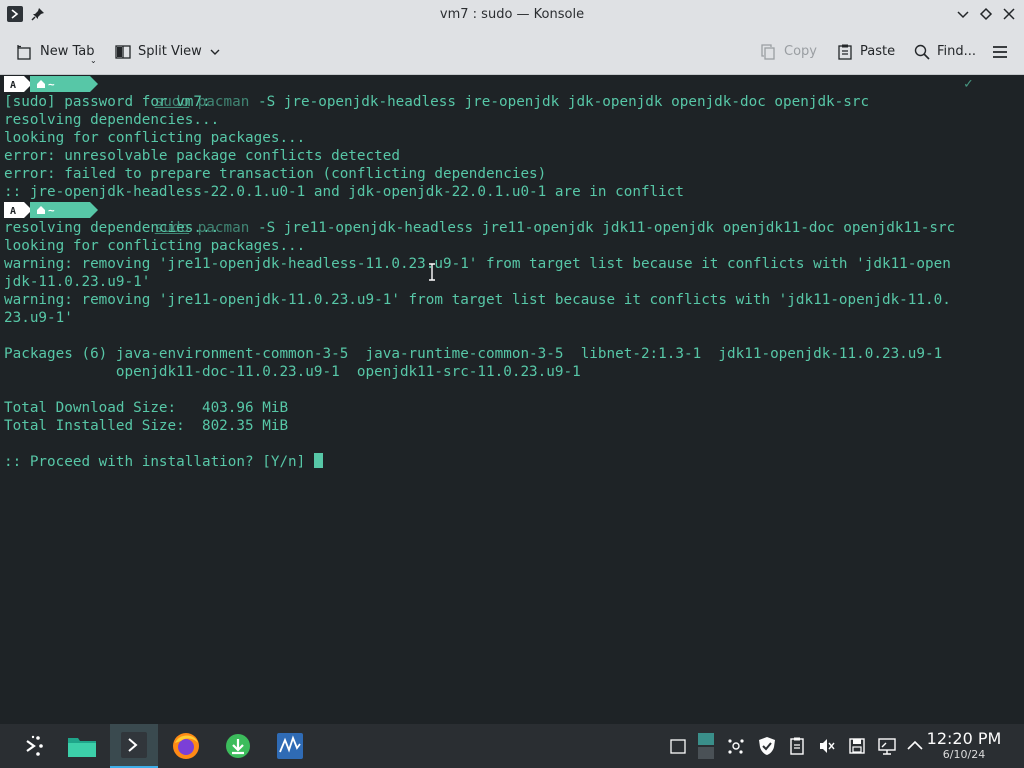 This screenshot has width=1024, height=768. I want to click on taskbar-firefox, so click(186, 746).